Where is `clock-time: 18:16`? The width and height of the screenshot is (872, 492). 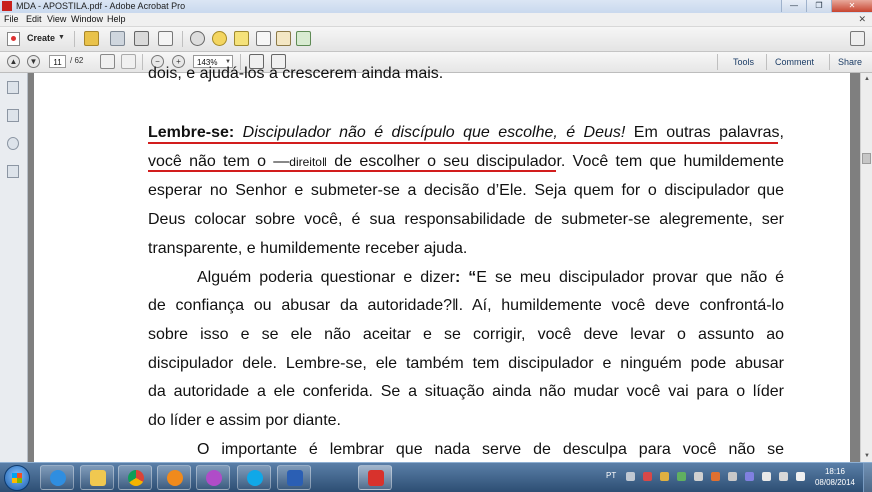
clock-time: 18:16 is located at coordinates (835, 471).